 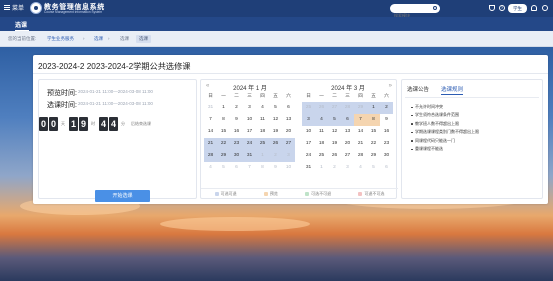 I want to click on menu-button: 菜单, so click(x=14, y=7).